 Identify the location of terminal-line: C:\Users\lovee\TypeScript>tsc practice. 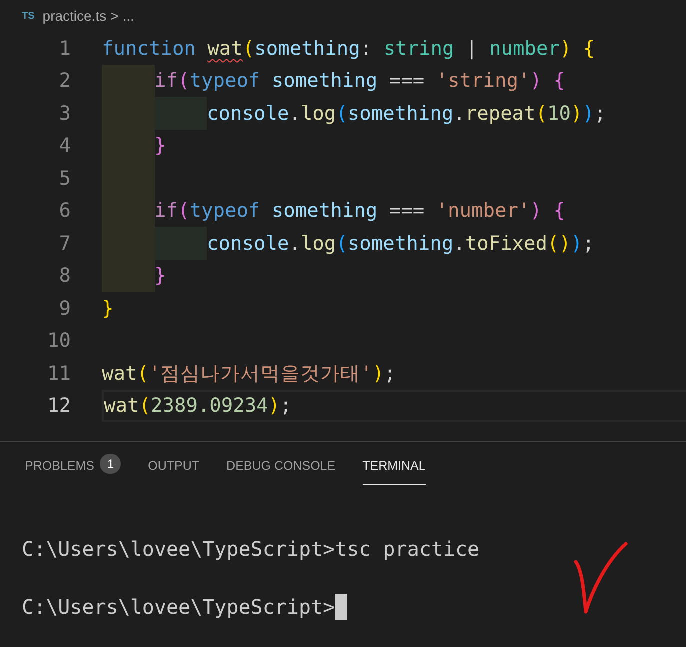
(251, 549).